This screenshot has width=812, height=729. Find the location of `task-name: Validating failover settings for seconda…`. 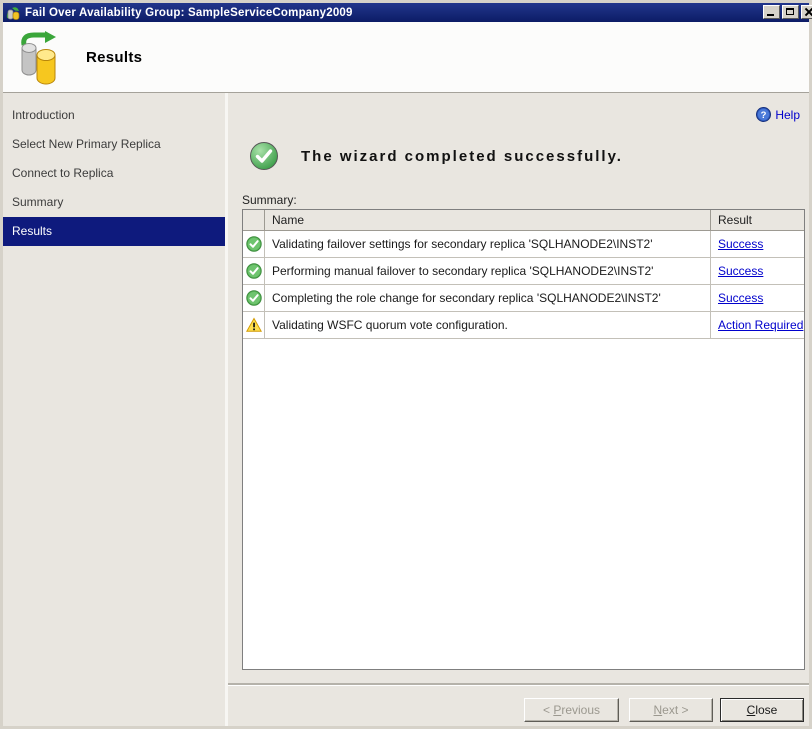

task-name: Validating failover settings for seconda… is located at coordinates (487, 244).